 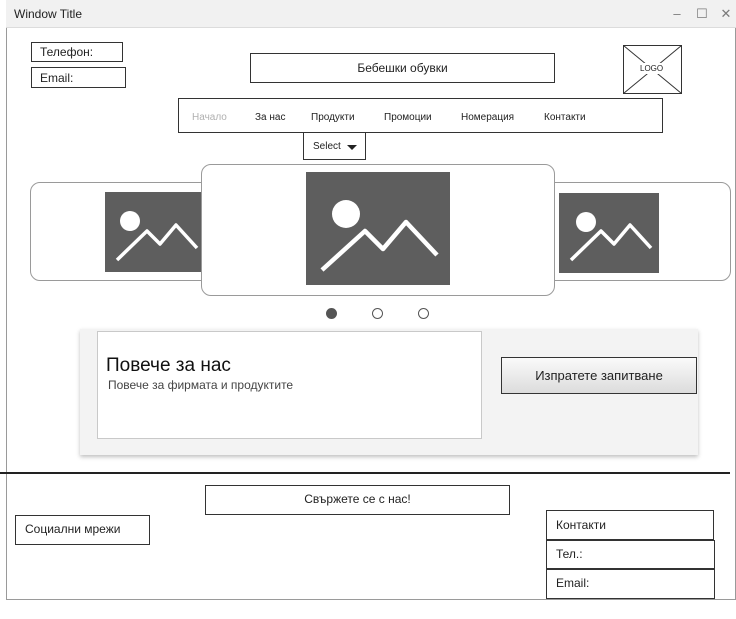 I want to click on email-field: Email:, so click(x=78, y=77).